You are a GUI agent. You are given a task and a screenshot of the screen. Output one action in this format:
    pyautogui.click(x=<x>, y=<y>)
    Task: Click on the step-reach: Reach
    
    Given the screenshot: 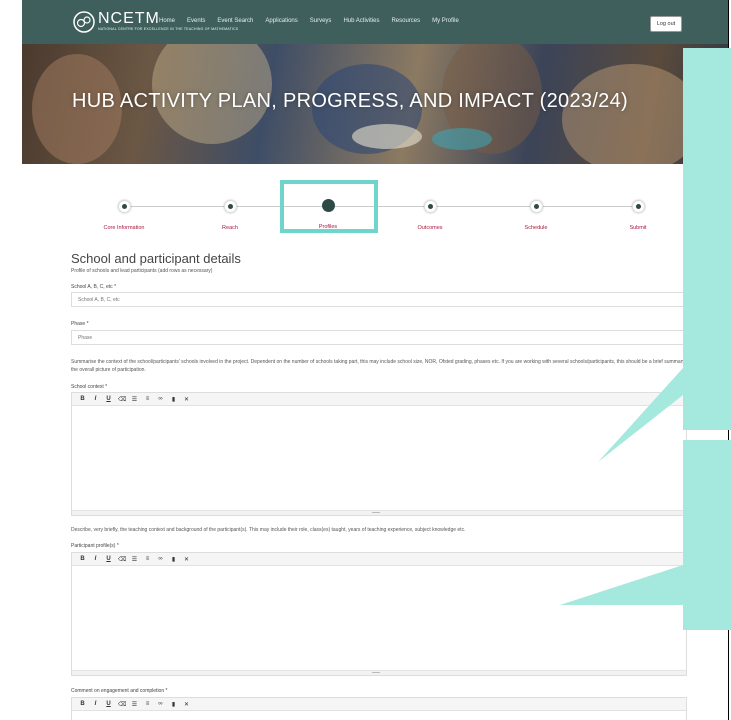 What is the action you would take?
    pyautogui.click(x=230, y=215)
    